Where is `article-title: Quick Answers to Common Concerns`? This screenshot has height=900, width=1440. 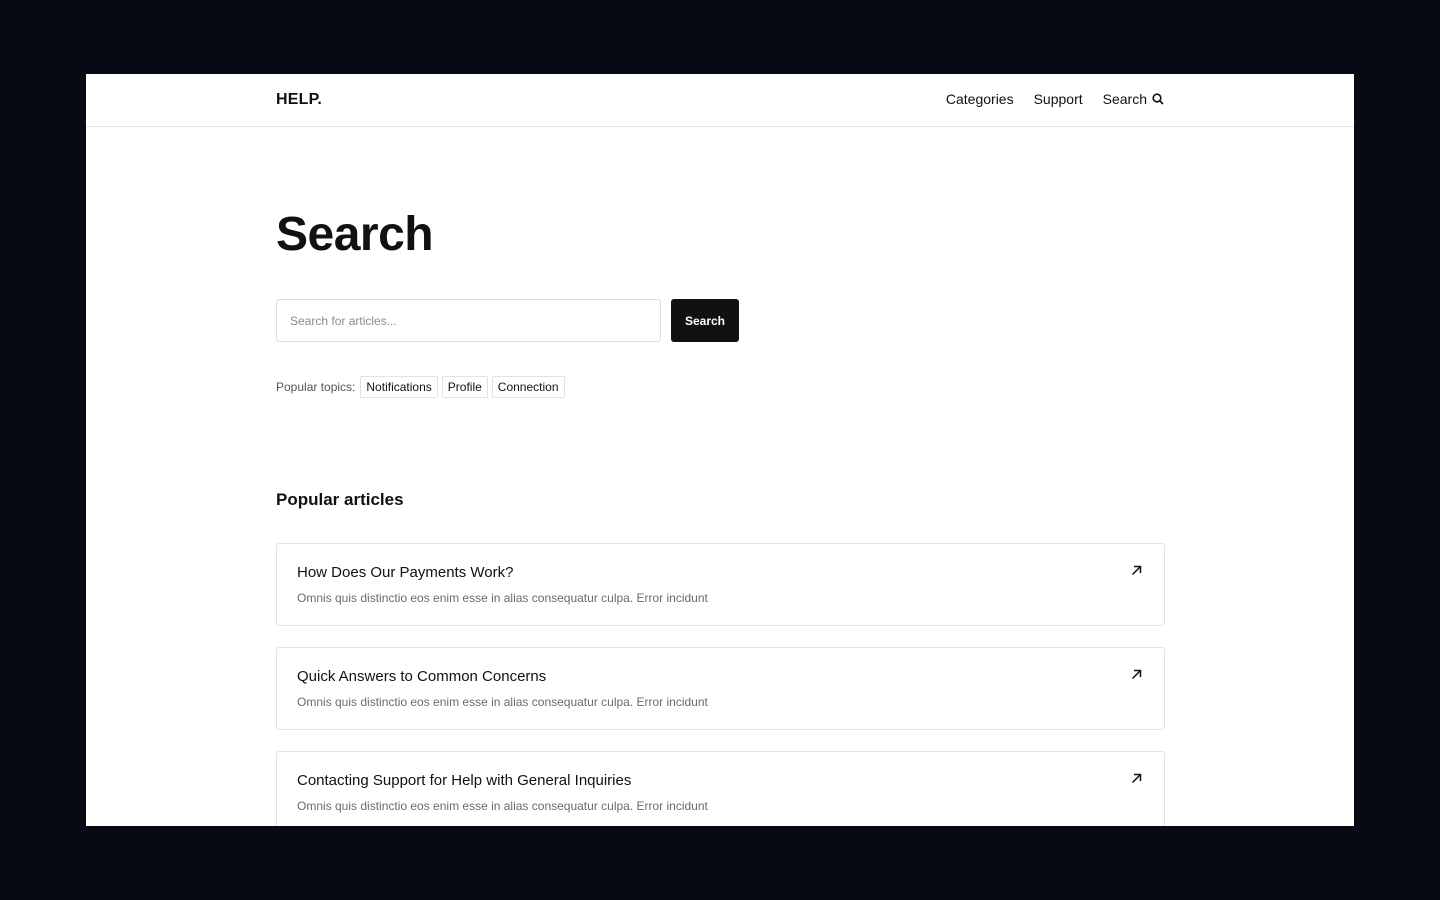 article-title: Quick Answers to Common Concerns is located at coordinates (422, 676).